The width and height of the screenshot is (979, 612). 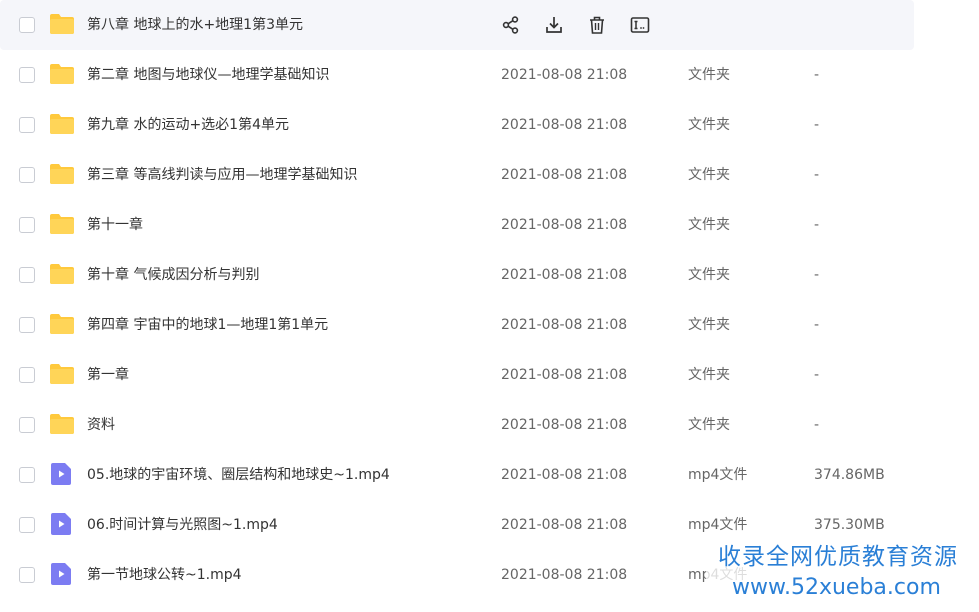 I want to click on file-name: 05.地球的宇宙环境、圈层结构和地球史~1.mp4, so click(x=238, y=475).